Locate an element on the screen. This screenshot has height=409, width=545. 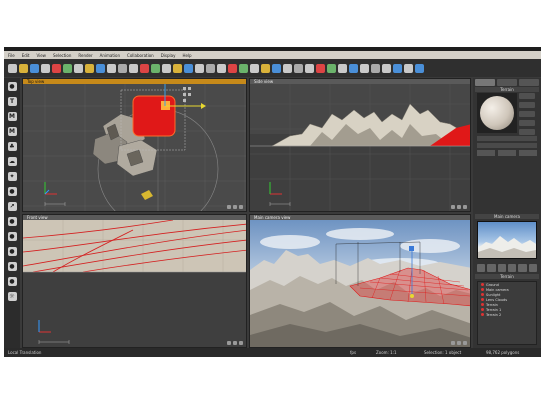
text-tool-icon: T is located at coordinates (12, 101).